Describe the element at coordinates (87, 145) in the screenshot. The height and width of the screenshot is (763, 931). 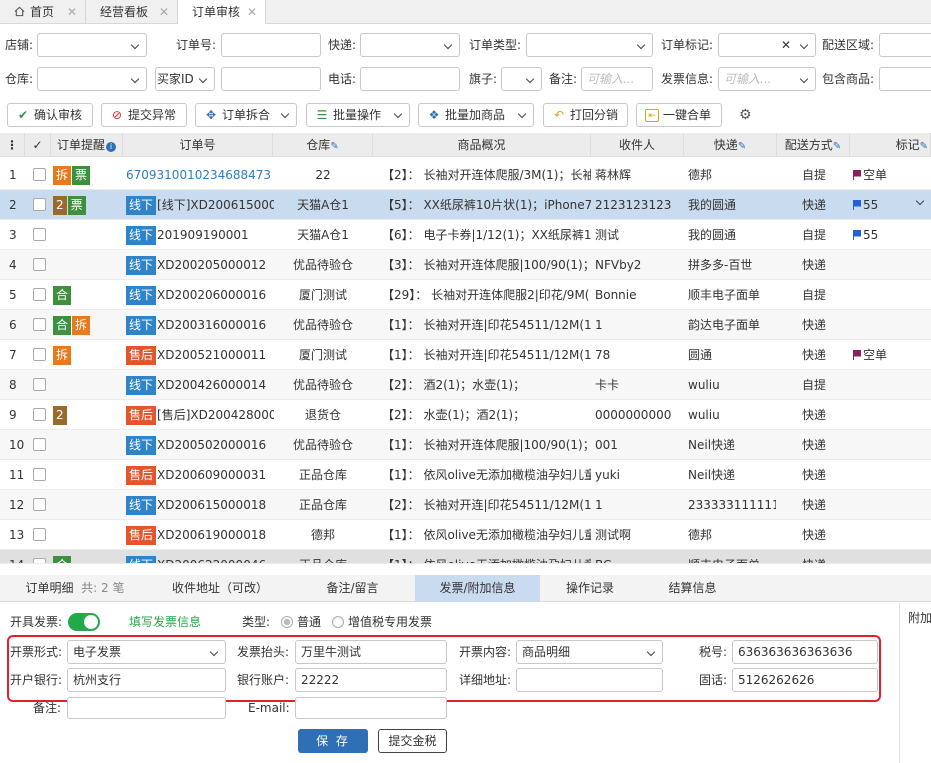
I see `column-reminder: 订单提醒 i` at that location.